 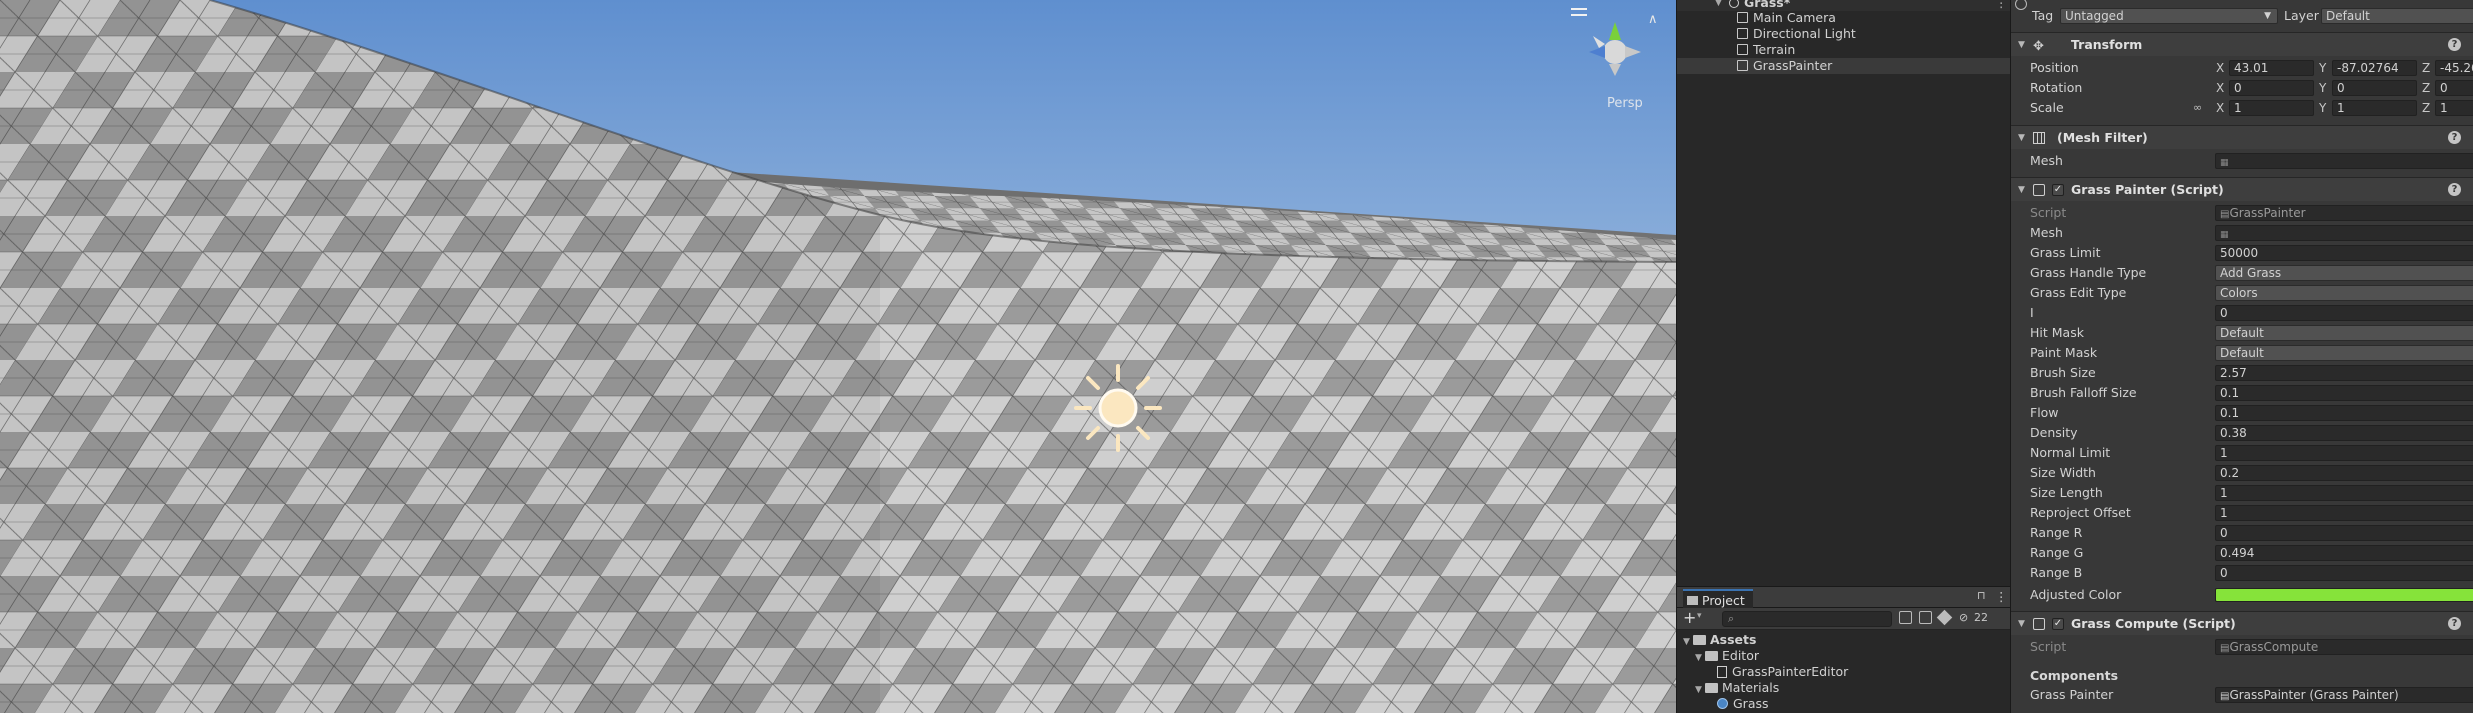 I want to click on projection-label: Persp, so click(x=1625, y=103).